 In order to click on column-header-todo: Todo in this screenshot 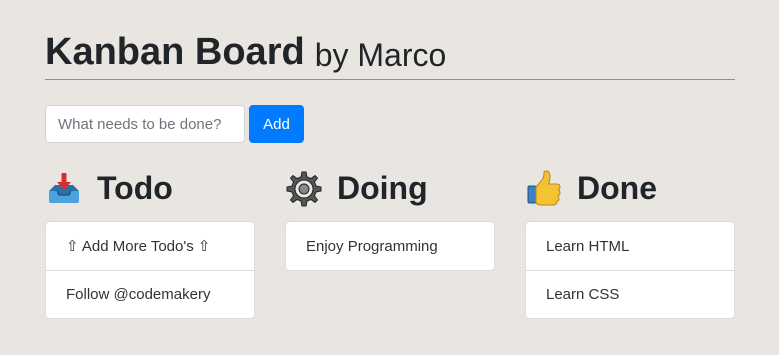, I will do `click(150, 188)`.